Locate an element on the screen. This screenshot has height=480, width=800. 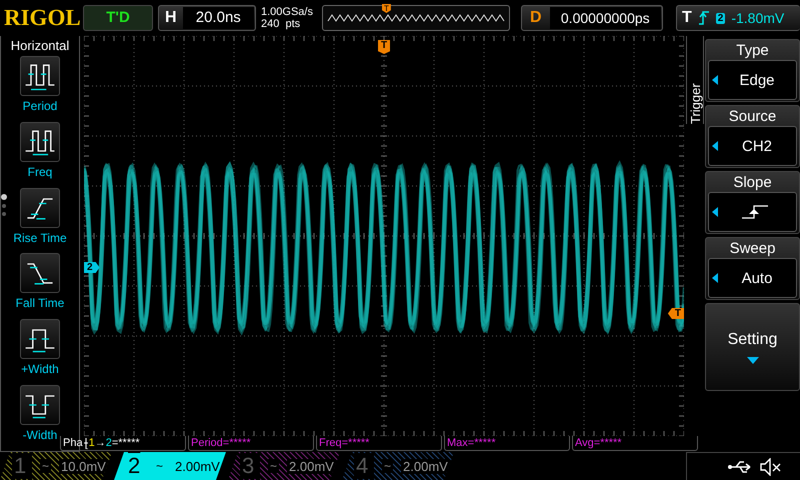
measurement-readout: Avg=***** is located at coordinates (598, 443).